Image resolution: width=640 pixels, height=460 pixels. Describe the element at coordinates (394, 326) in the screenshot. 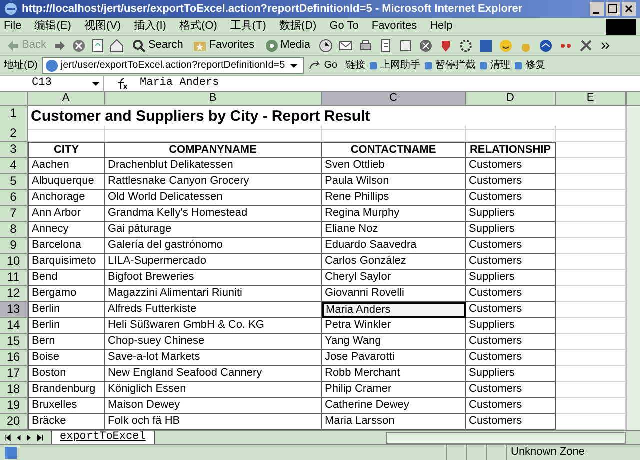

I see `table-cell: Petra Winkler` at that location.